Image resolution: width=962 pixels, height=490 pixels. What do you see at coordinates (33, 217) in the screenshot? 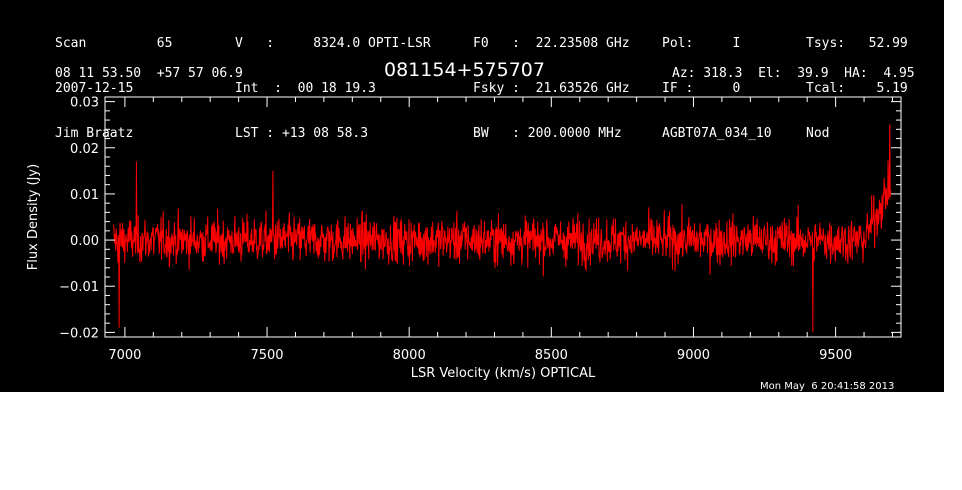
I see `y-axis-label: Flux Density (Jy)` at bounding box center [33, 217].